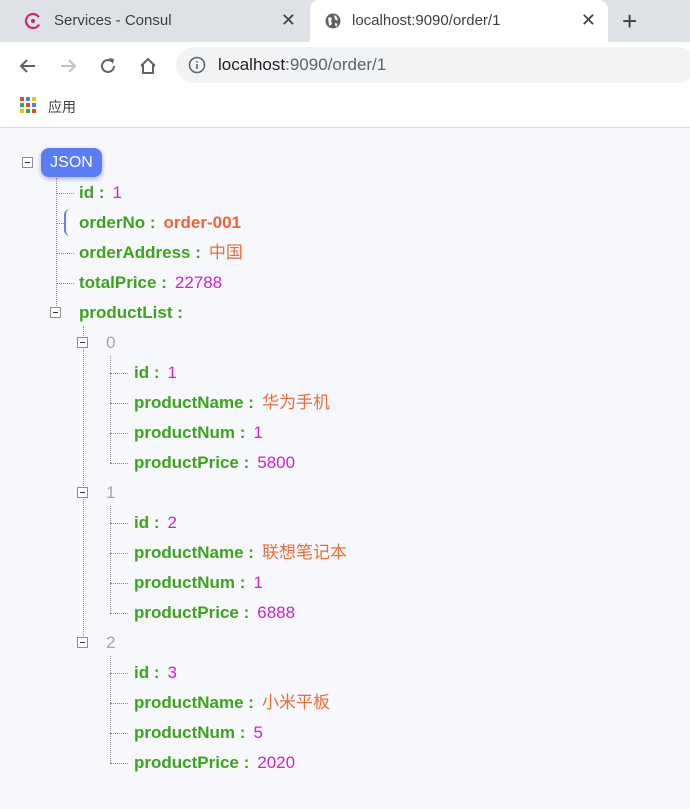  I want to click on field-key: orderNo :, so click(117, 222).